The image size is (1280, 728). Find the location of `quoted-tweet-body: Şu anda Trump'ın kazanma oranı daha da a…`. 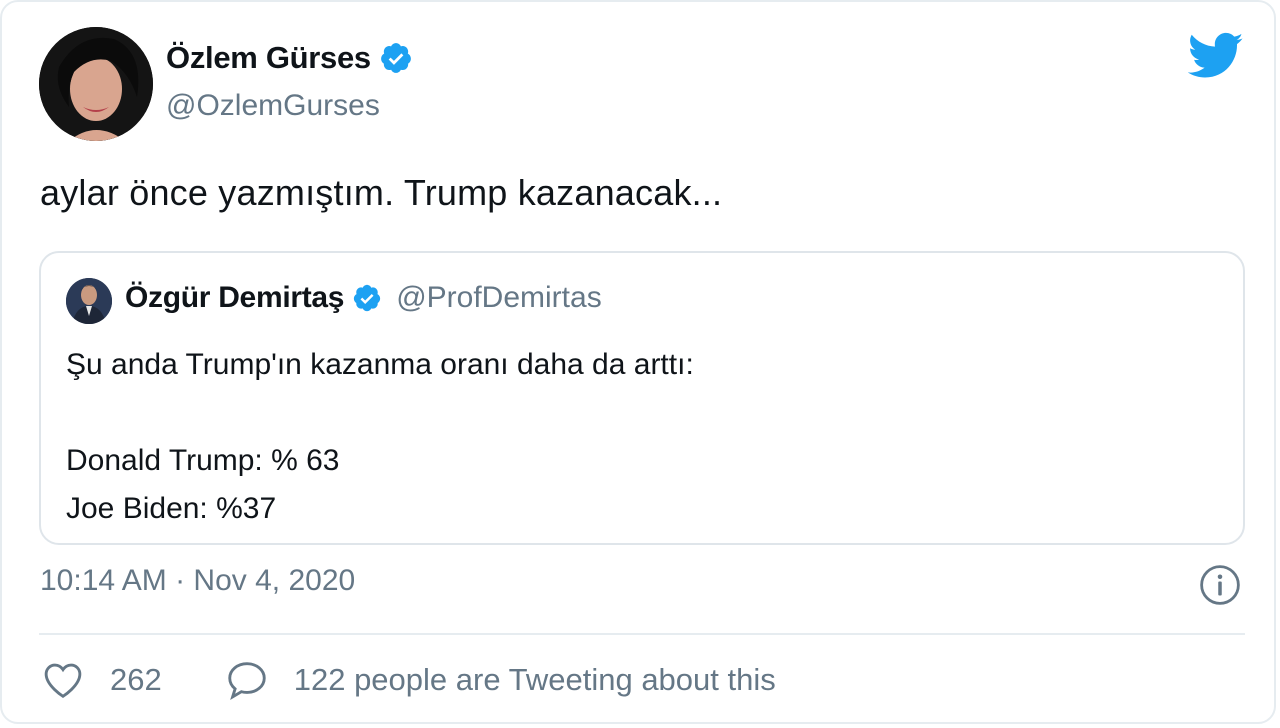

quoted-tweet-body: Şu anda Trump'ın kazanma oranı daha da a… is located at coordinates (380, 436).